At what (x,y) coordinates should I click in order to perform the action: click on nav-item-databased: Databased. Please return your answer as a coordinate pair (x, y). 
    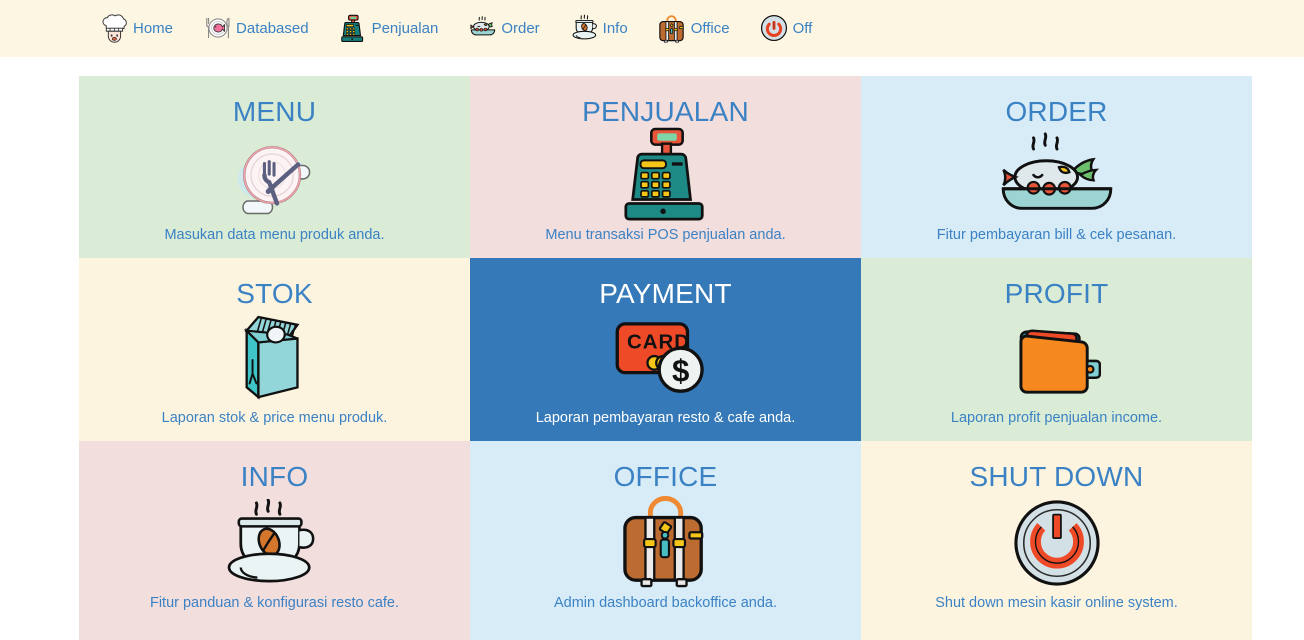
    Looking at the image, I should click on (256, 29).